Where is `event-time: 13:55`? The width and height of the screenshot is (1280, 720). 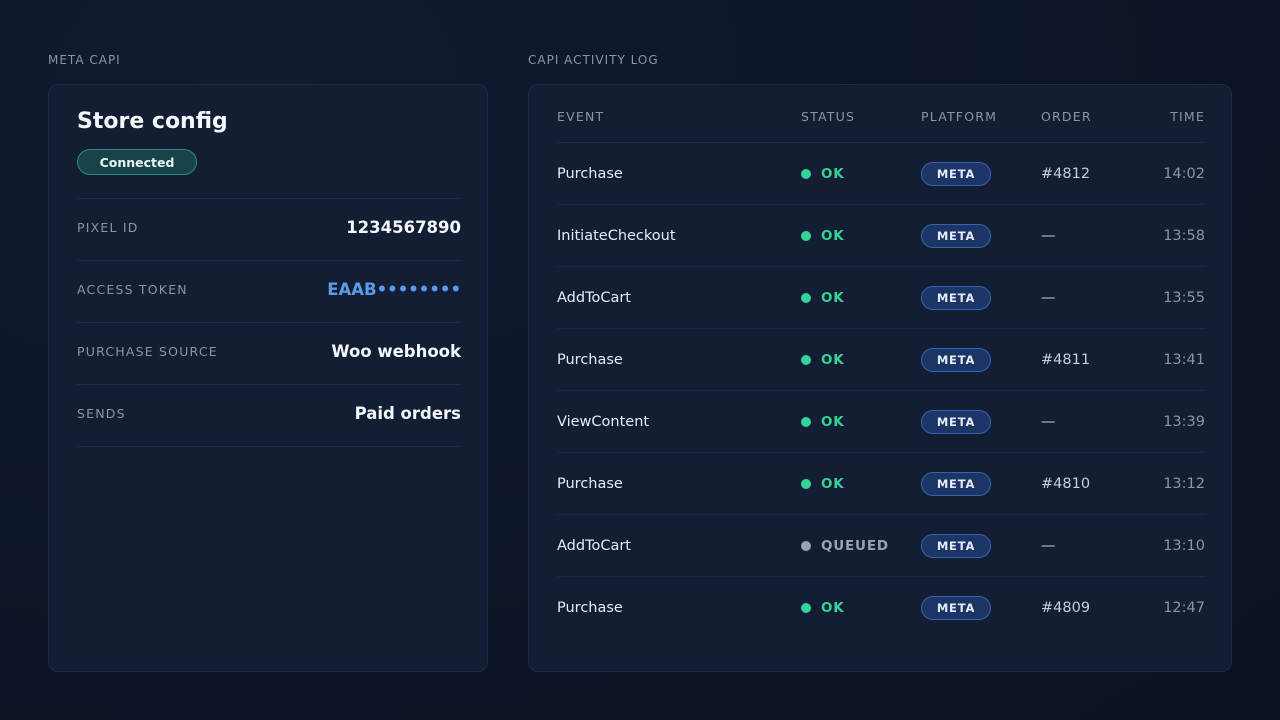
event-time: 13:55 is located at coordinates (1184, 297).